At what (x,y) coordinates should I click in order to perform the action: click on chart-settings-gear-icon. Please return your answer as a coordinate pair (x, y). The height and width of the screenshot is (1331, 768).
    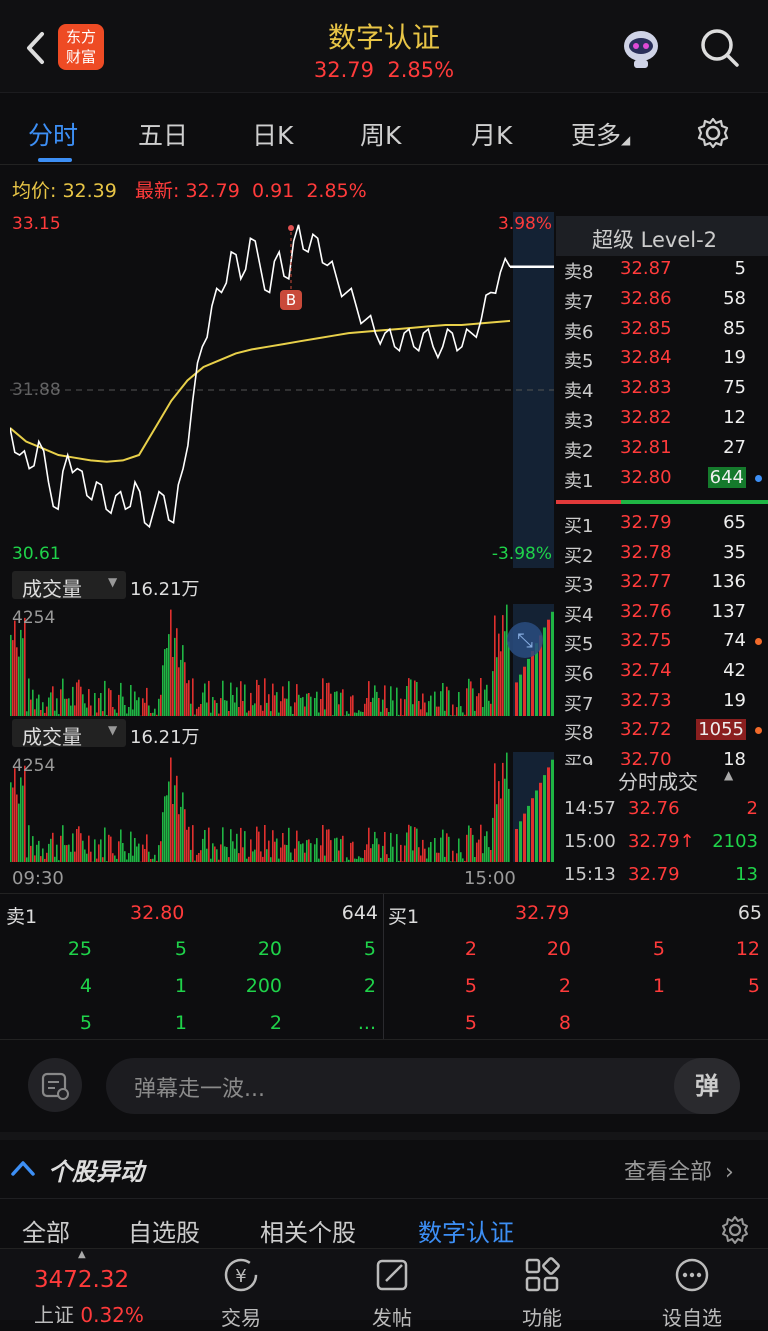
    Looking at the image, I should click on (713, 133).